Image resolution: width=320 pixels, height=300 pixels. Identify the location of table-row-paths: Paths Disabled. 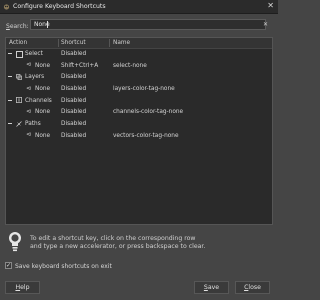
(139, 125).